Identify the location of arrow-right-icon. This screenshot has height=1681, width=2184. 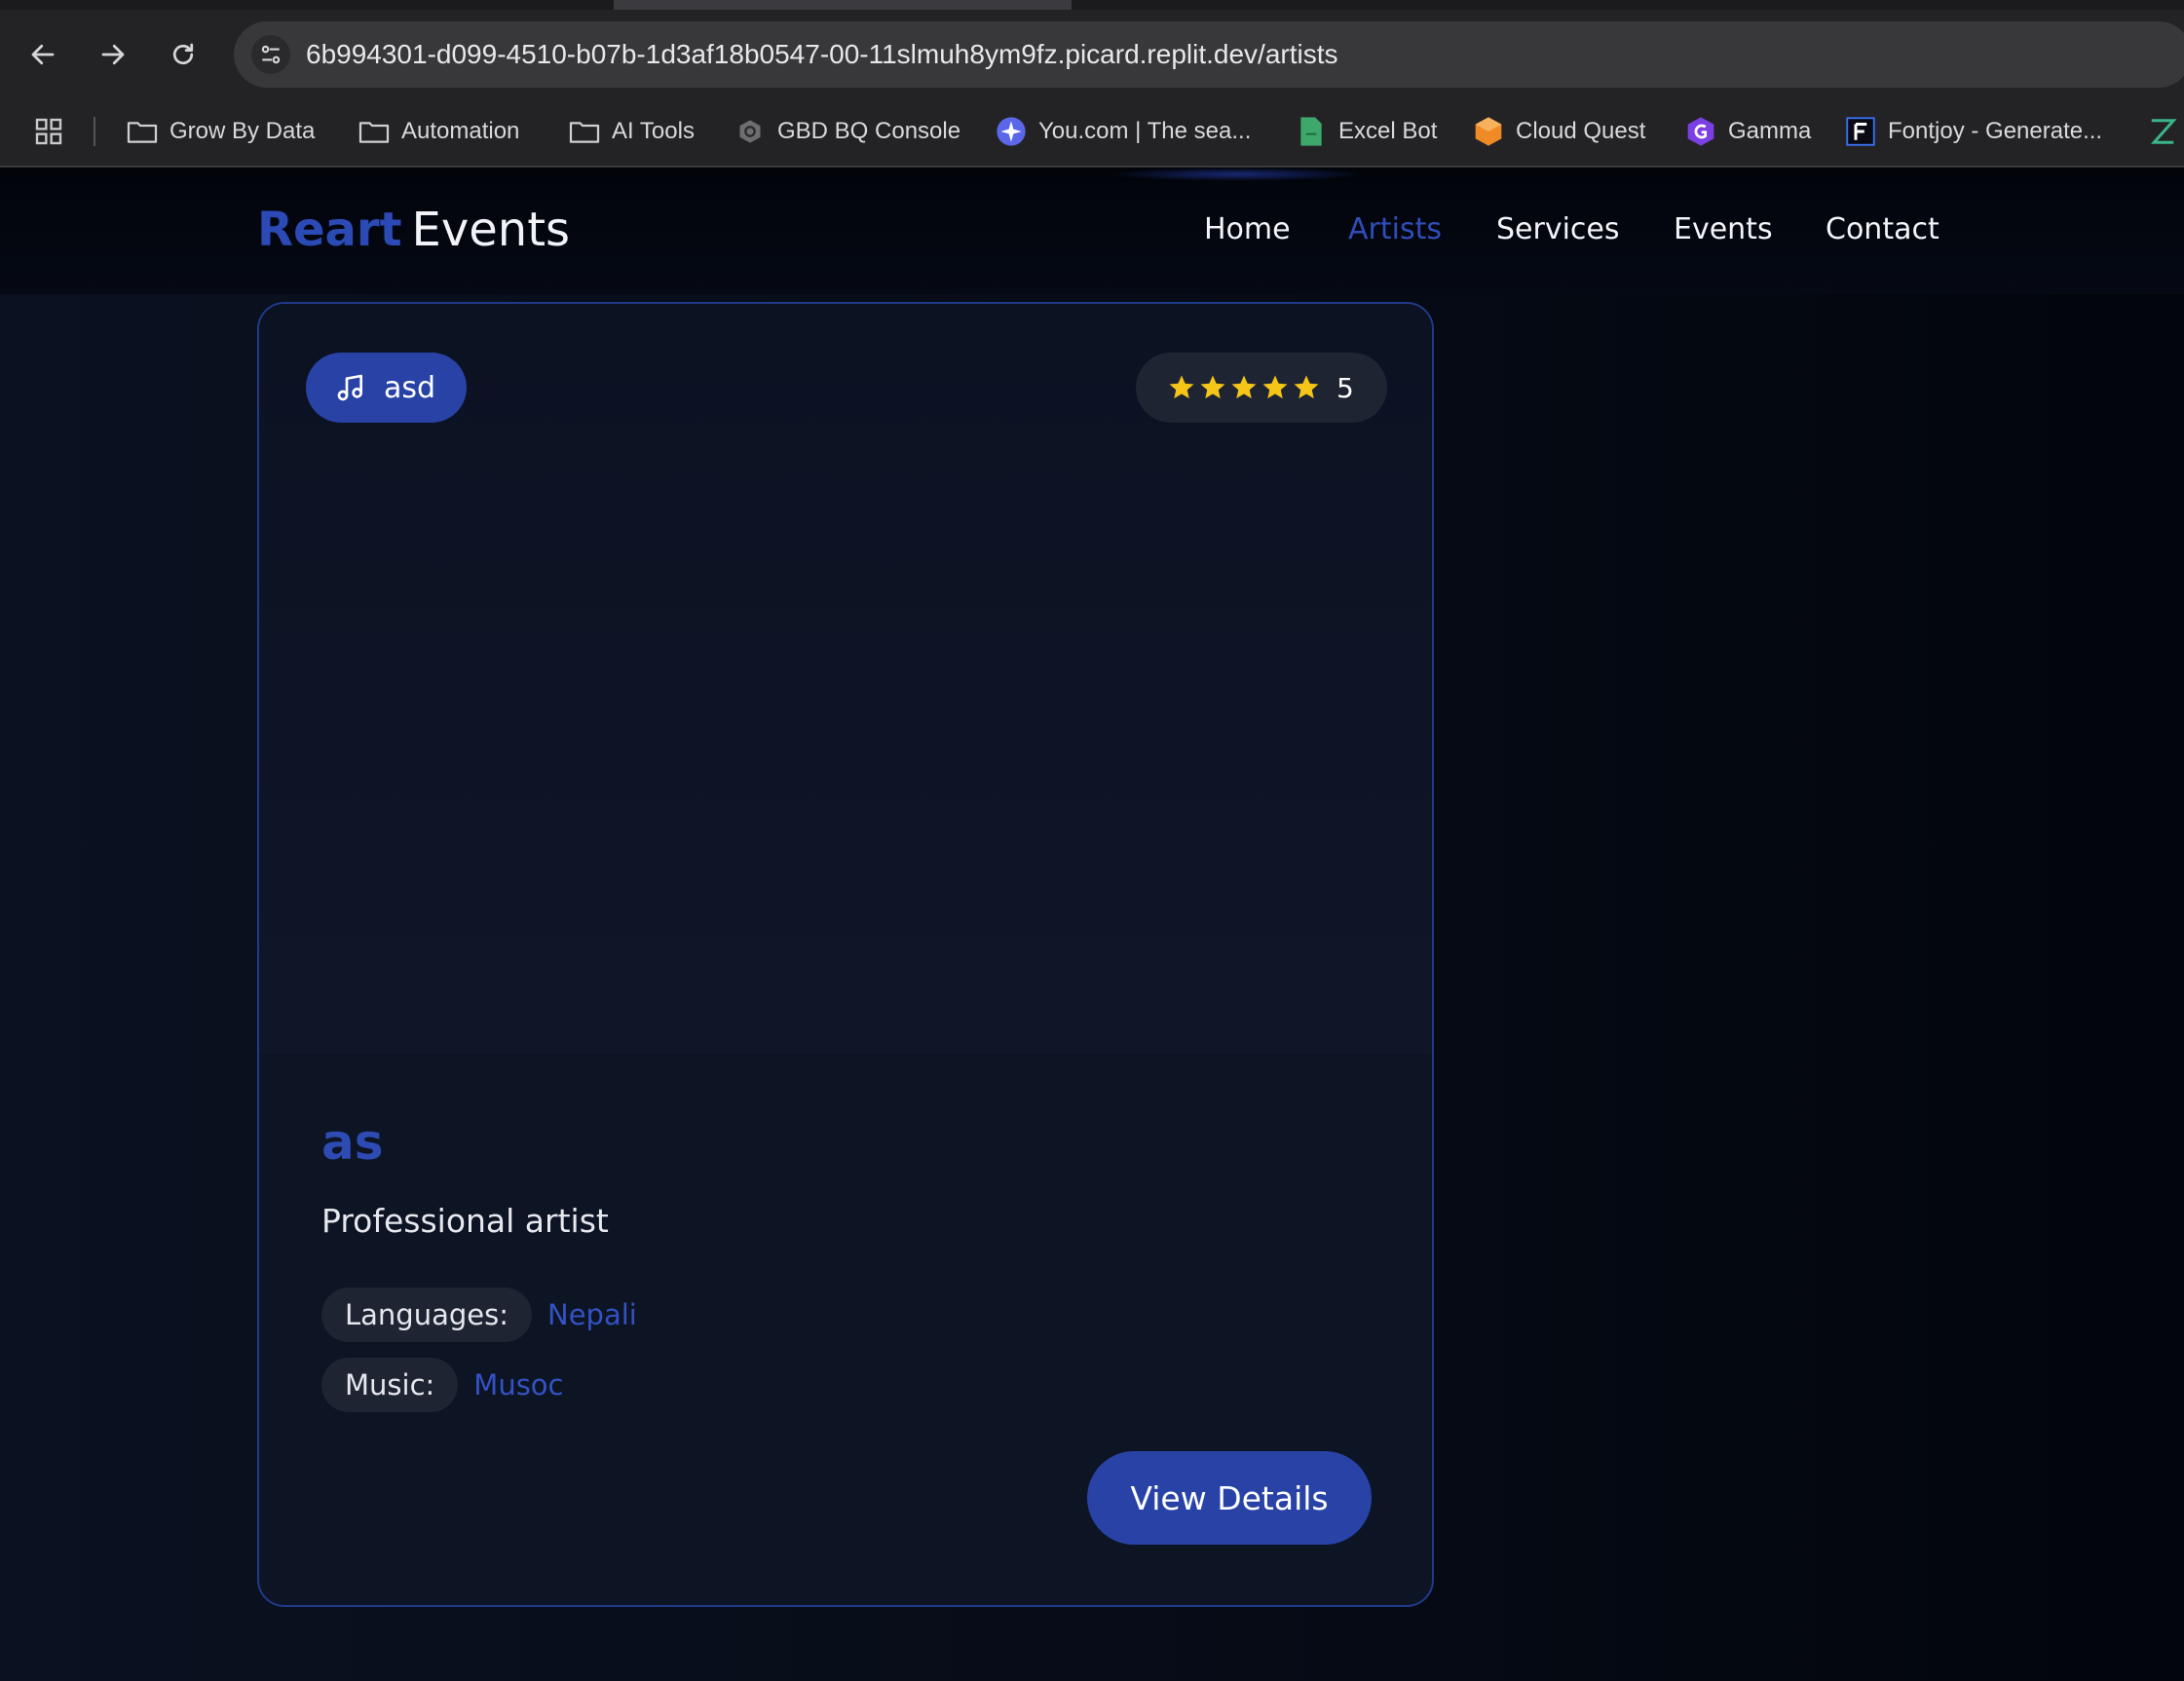
(113, 55).